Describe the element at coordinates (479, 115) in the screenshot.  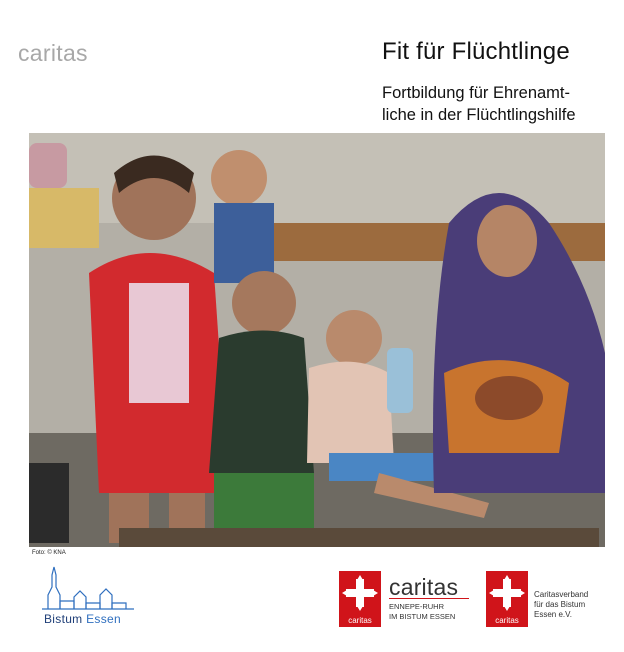
I see `subtitle-line-2: liche in der Flüchtlingshilfe` at that location.